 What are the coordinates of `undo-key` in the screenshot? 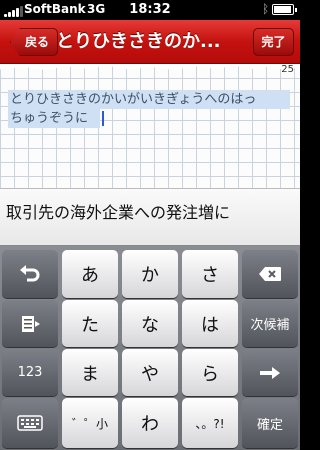 It's located at (30, 274).